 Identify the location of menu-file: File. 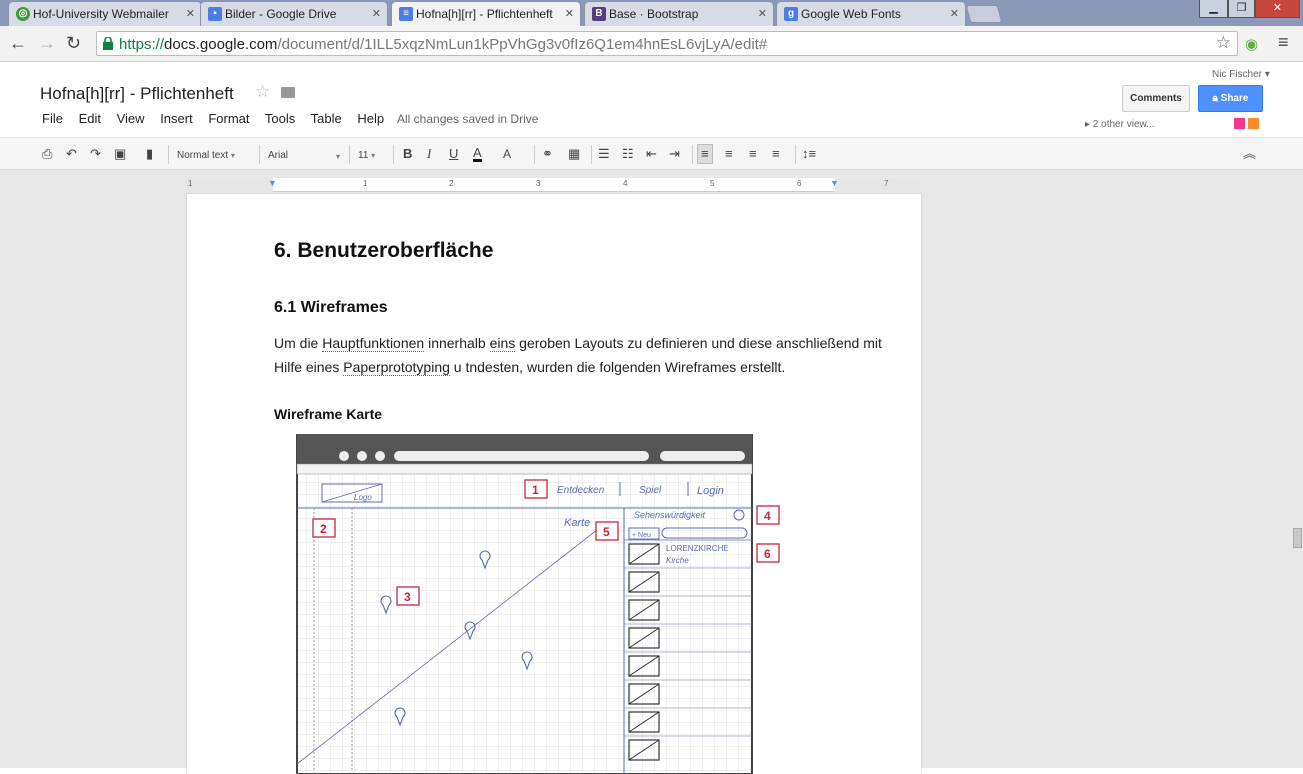
(52, 118).